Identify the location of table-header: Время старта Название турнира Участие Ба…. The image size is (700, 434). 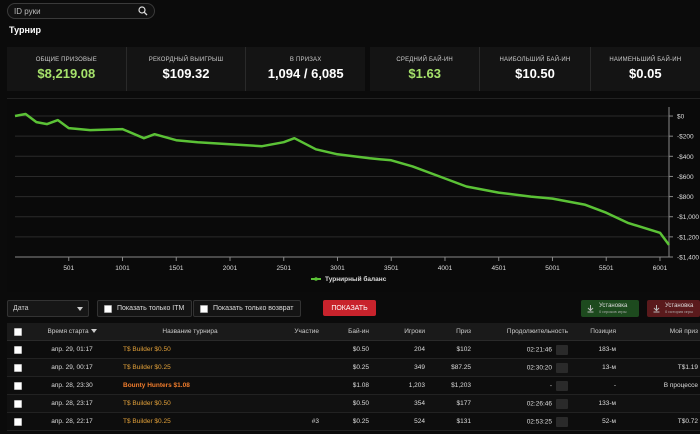
(353, 332).